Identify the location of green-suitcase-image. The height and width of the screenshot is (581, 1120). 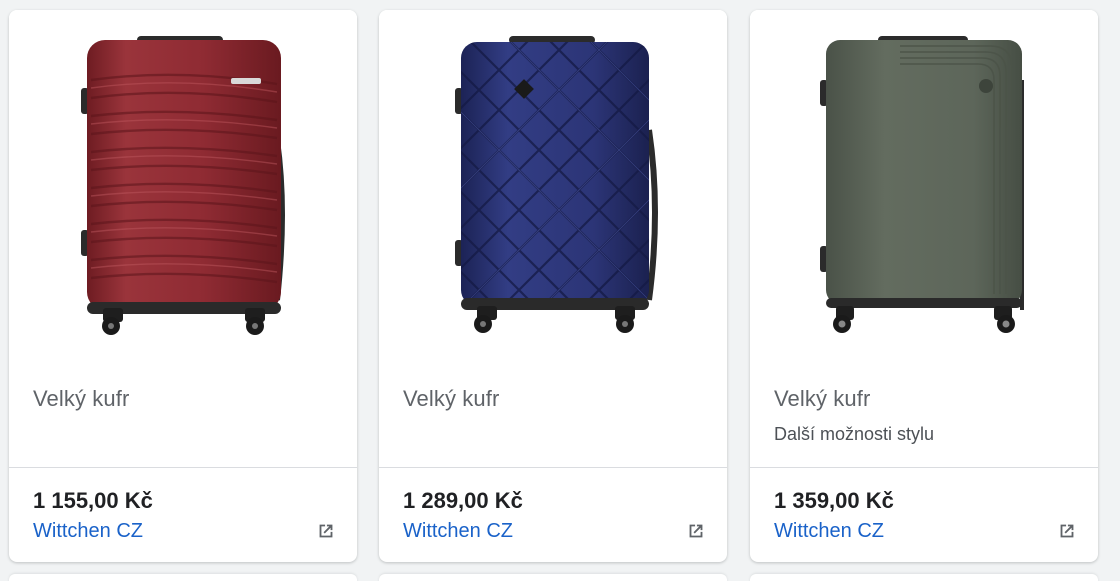
(922, 184).